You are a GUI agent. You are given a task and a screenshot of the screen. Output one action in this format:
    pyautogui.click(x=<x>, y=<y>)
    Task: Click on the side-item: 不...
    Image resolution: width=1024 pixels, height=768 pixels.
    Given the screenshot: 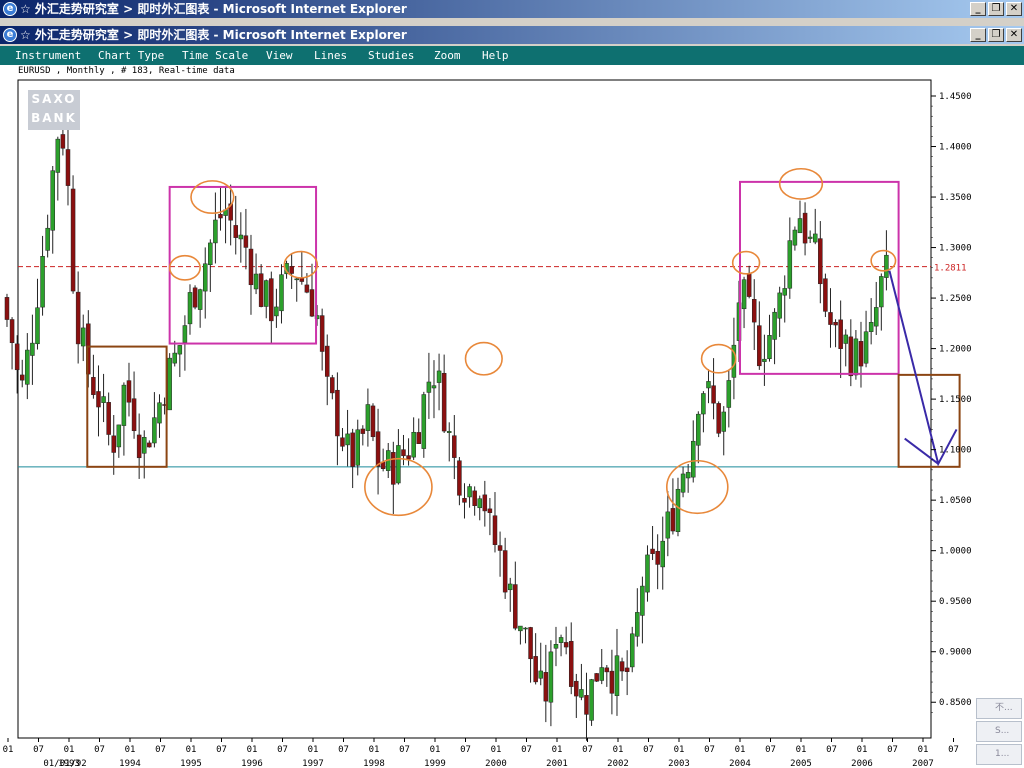 What is the action you would take?
    pyautogui.click(x=999, y=708)
    